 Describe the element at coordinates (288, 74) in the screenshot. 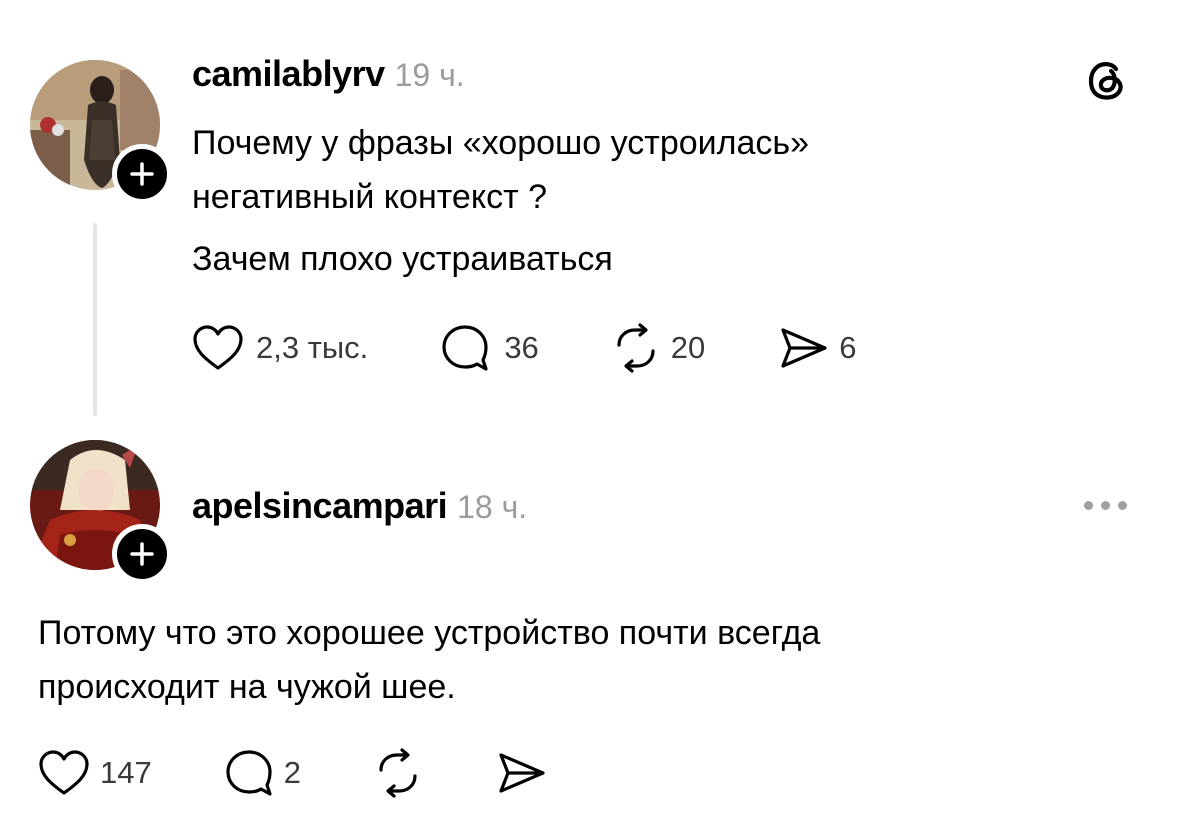

I see `post-username: camilablyrv` at that location.